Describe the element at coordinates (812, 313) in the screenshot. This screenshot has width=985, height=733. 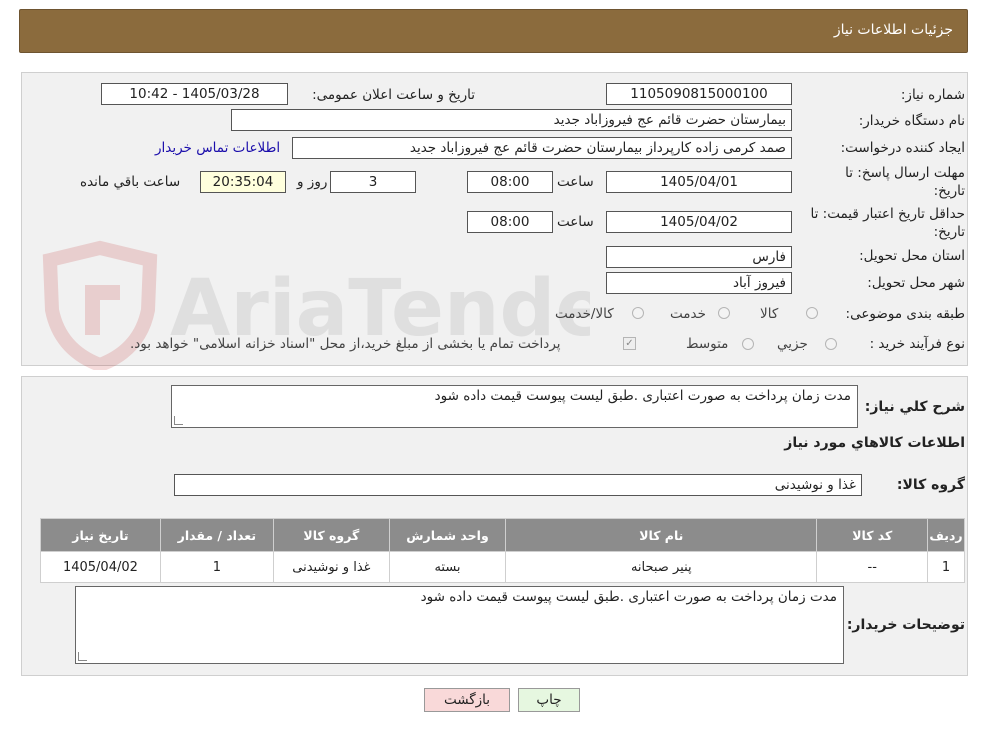
I see `category-goods-radio` at that location.